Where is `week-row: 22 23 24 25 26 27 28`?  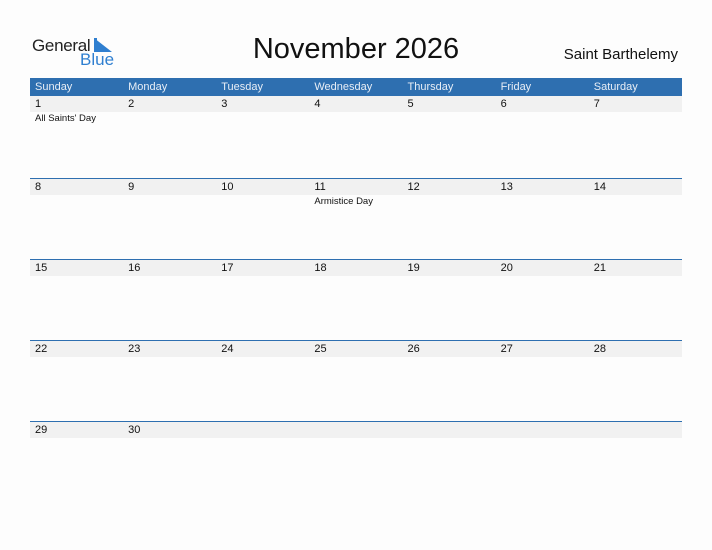 week-row: 22 23 24 25 26 27 28 is located at coordinates (356, 380).